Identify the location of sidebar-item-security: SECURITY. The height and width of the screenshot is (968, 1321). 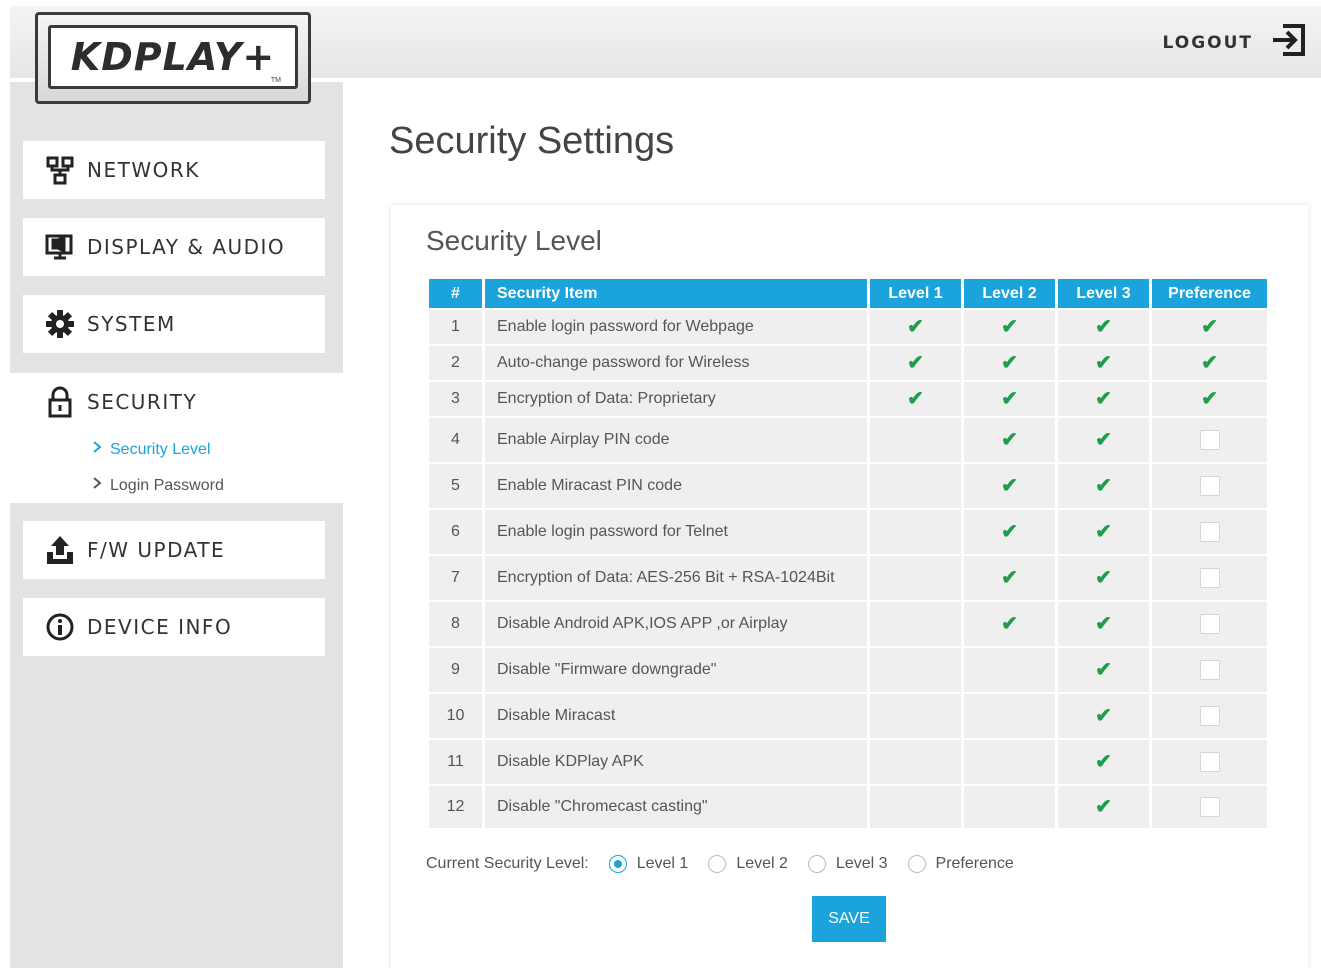
(174, 402).